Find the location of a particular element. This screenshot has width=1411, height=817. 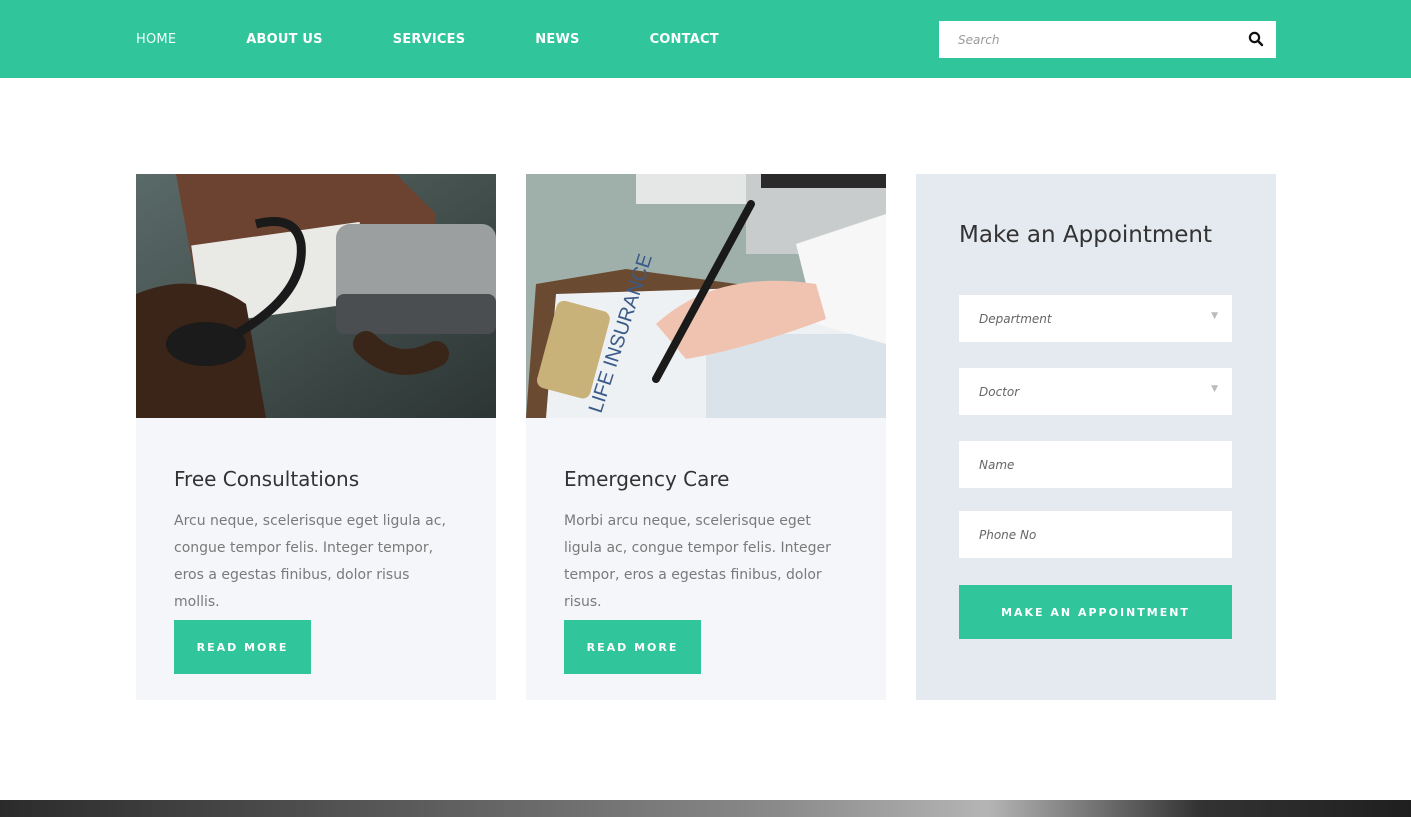

top-navigation-bar: HOME ABOUT US SERVICES NEWS CONTACT is located at coordinates (705, 39).